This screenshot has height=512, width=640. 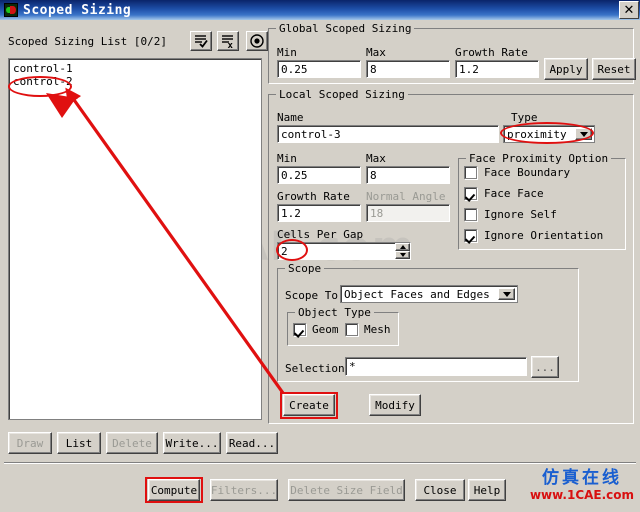 I want to click on help-label: Help, so click(x=487, y=490).